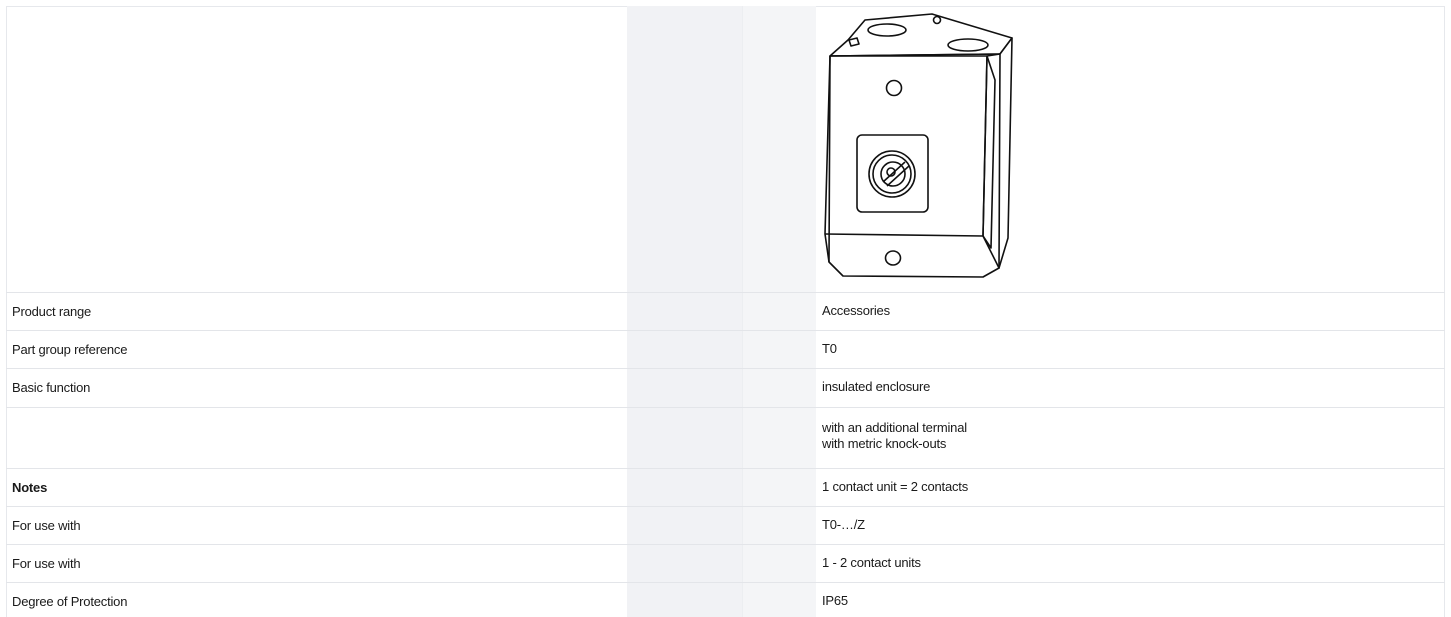  What do you see at coordinates (856, 310) in the screenshot?
I see `row-value: Accessories` at bounding box center [856, 310].